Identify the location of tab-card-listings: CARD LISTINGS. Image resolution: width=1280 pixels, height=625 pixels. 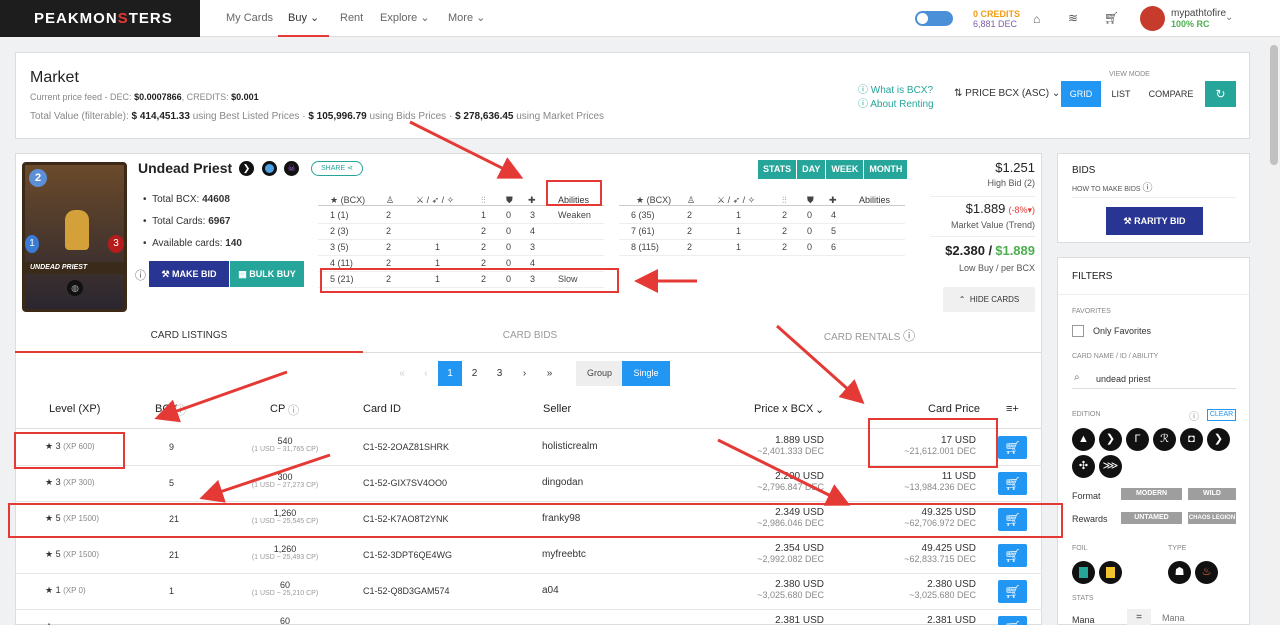
(189, 336).